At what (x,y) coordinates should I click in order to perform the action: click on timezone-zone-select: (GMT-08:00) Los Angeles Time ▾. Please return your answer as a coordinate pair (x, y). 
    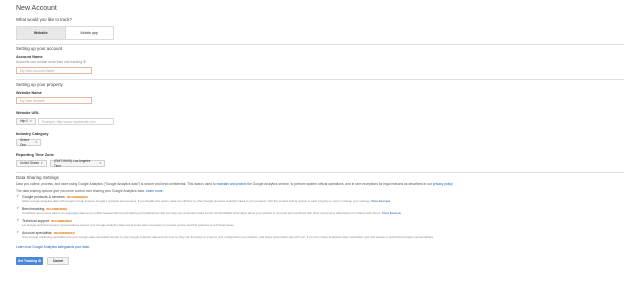
    Looking at the image, I should click on (77, 163).